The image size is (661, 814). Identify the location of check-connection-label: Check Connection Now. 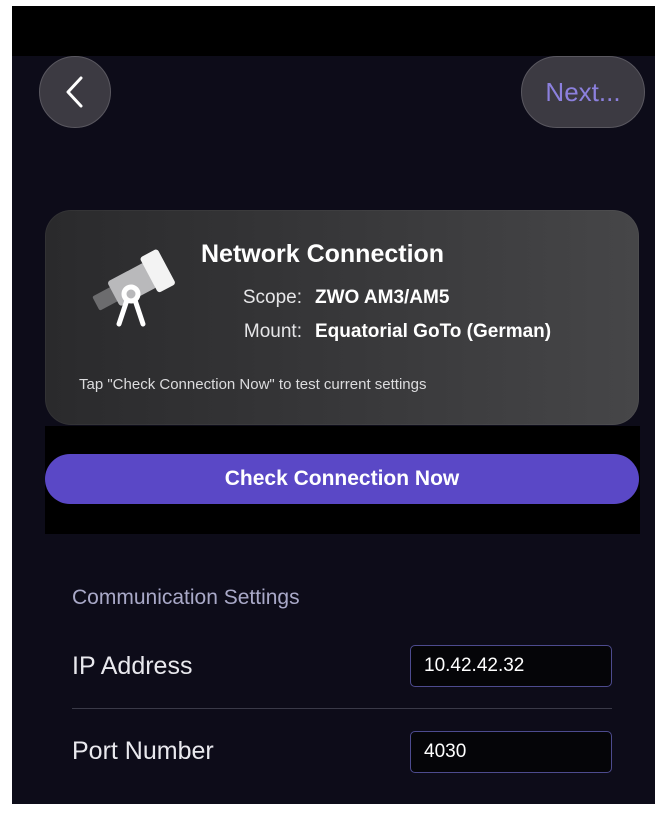
(342, 478).